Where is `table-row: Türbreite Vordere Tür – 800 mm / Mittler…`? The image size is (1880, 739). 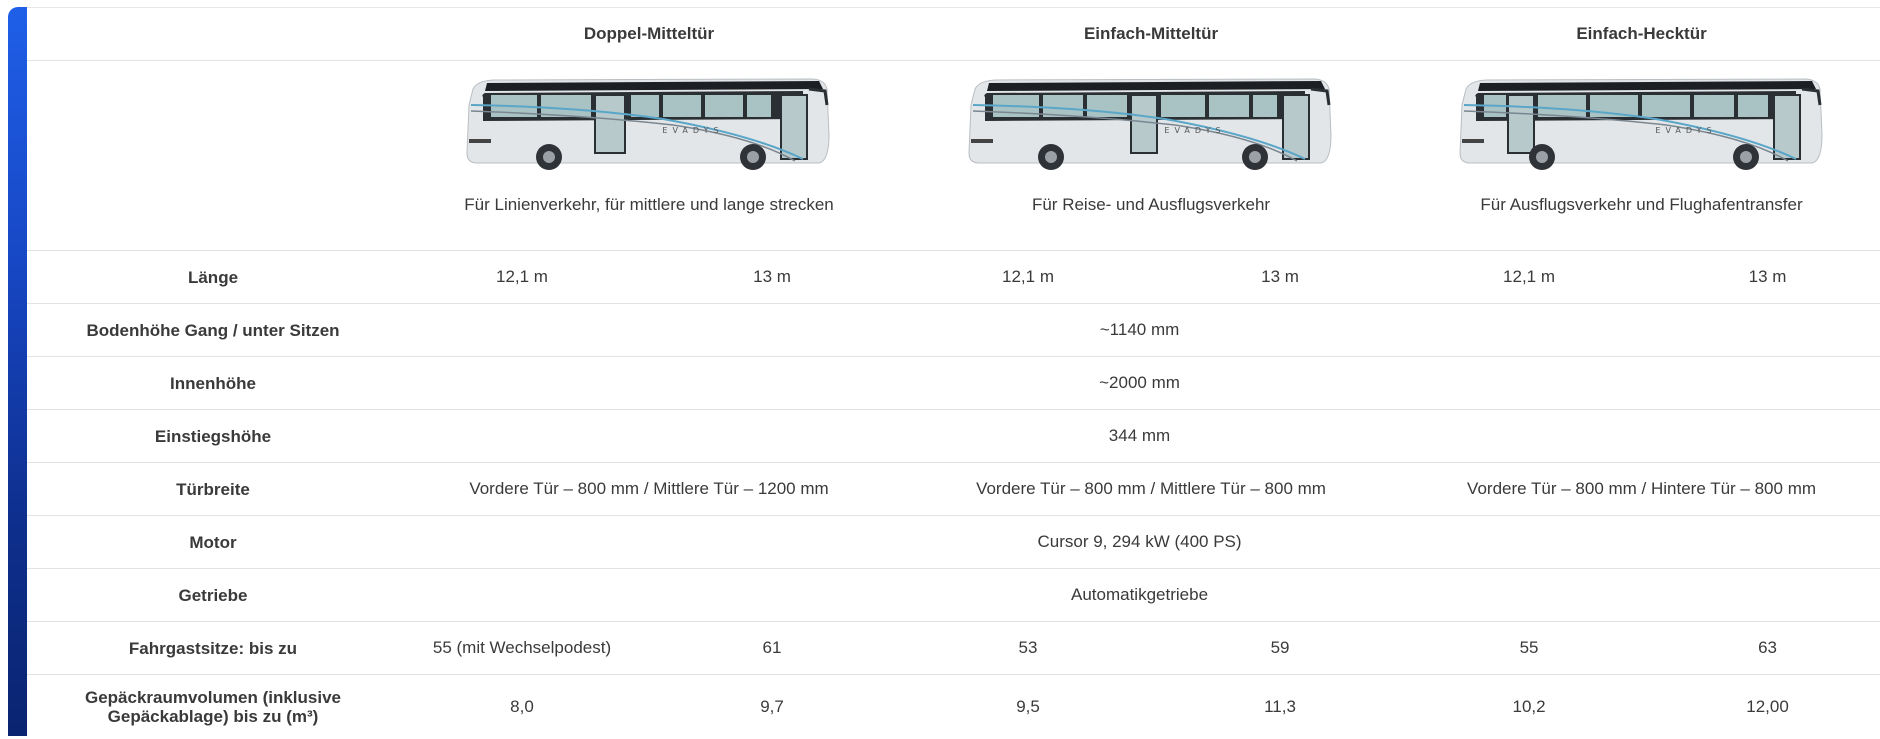 table-row: Türbreite Vordere Tür – 800 mm / Mittler… is located at coordinates (953, 489).